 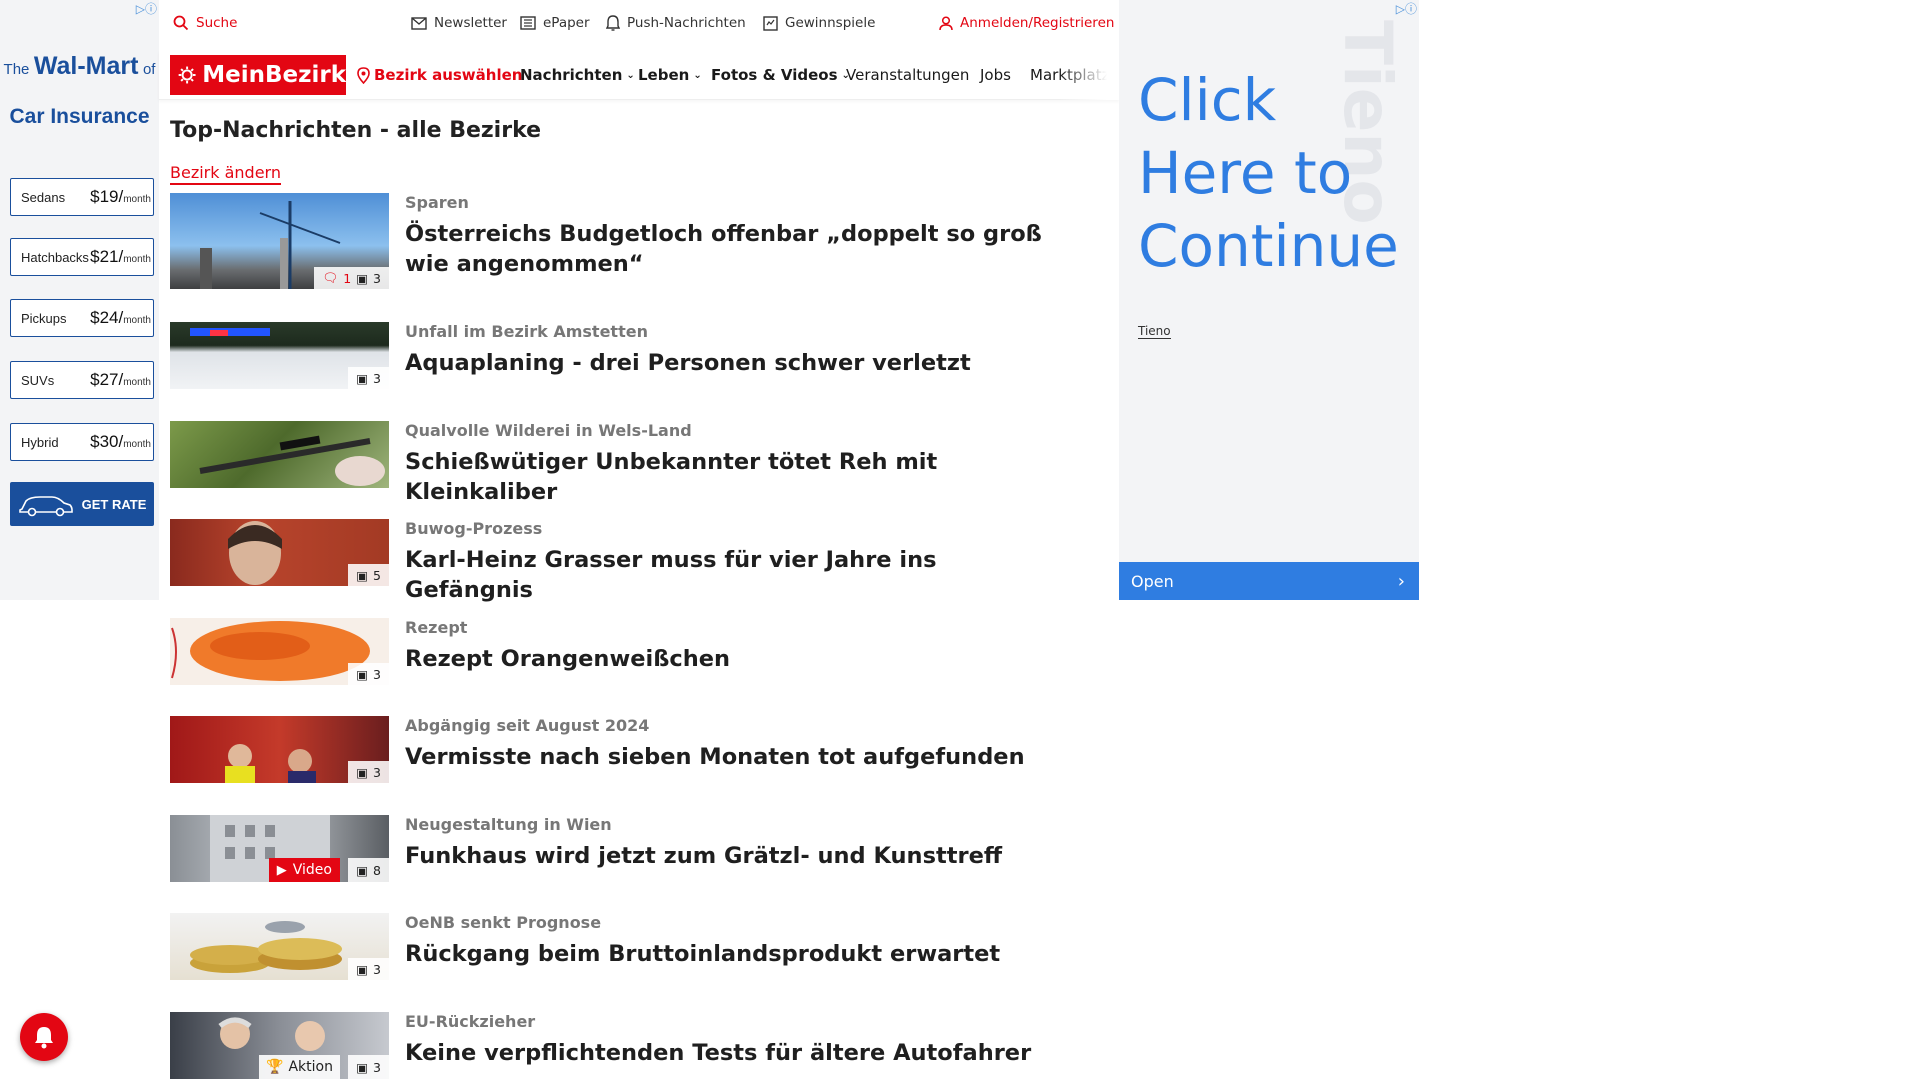 What do you see at coordinates (279, 241) in the screenshot?
I see `article-thumbnail: 🗨 1 ▣ 3` at bounding box center [279, 241].